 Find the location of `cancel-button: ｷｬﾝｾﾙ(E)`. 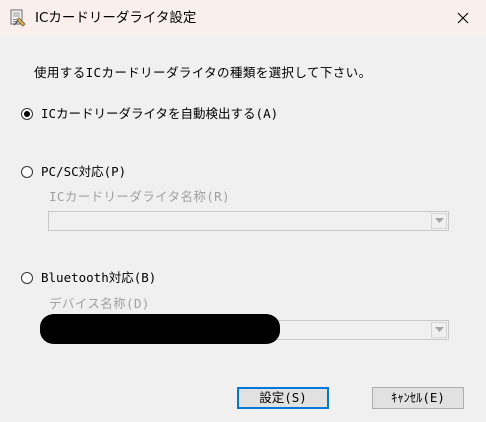

cancel-button: ｷｬﾝｾﾙ(E) is located at coordinates (418, 398).